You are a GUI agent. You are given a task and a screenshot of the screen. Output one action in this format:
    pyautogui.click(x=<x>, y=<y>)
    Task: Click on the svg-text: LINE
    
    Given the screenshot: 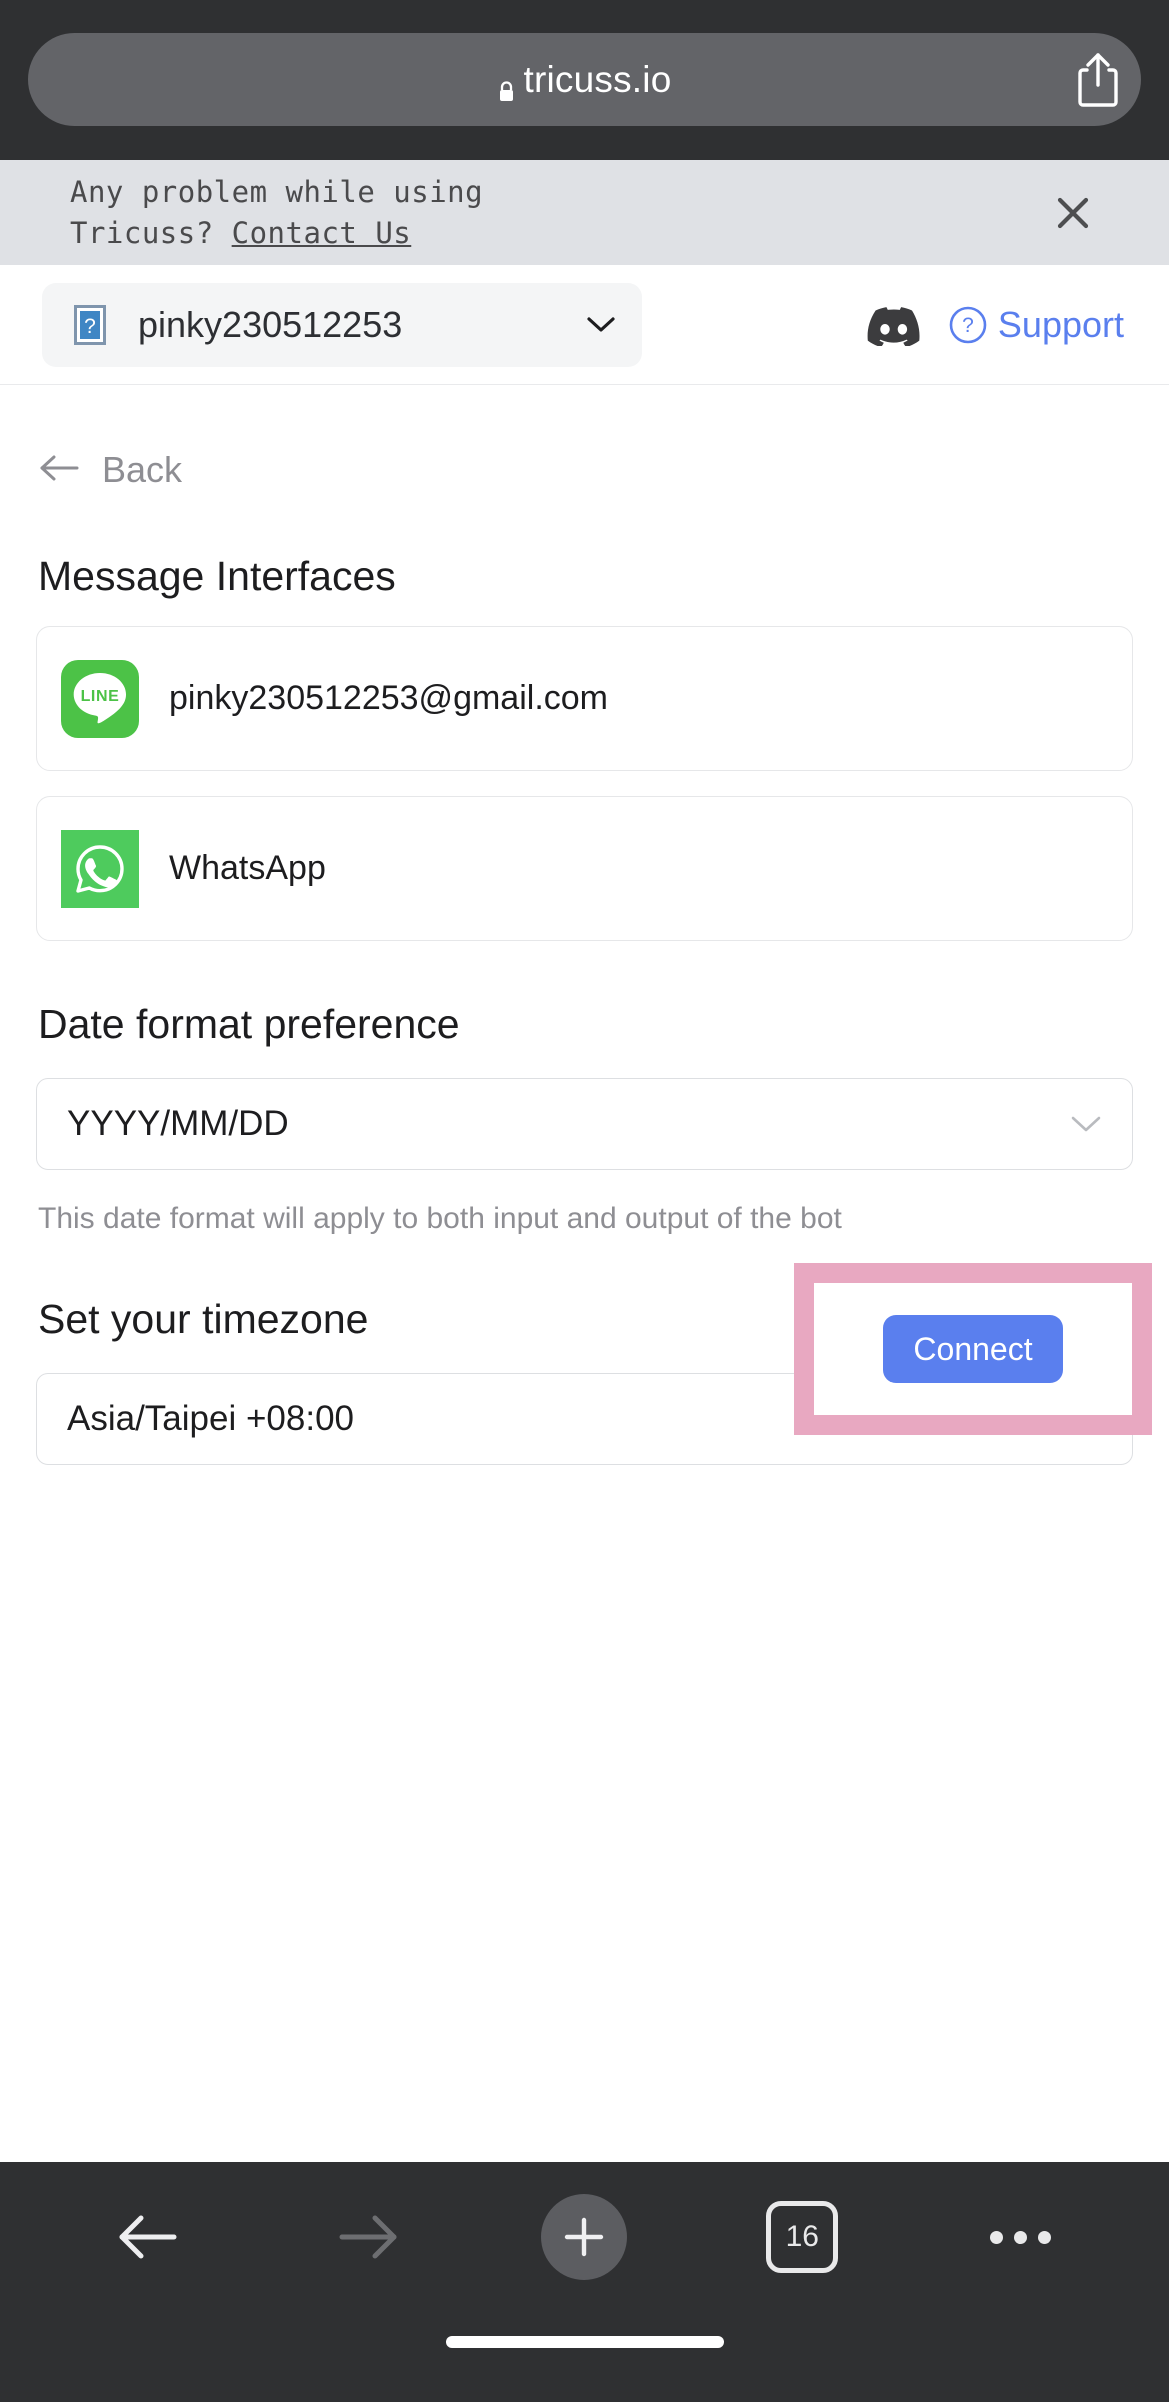 What is the action you would take?
    pyautogui.click(x=100, y=696)
    